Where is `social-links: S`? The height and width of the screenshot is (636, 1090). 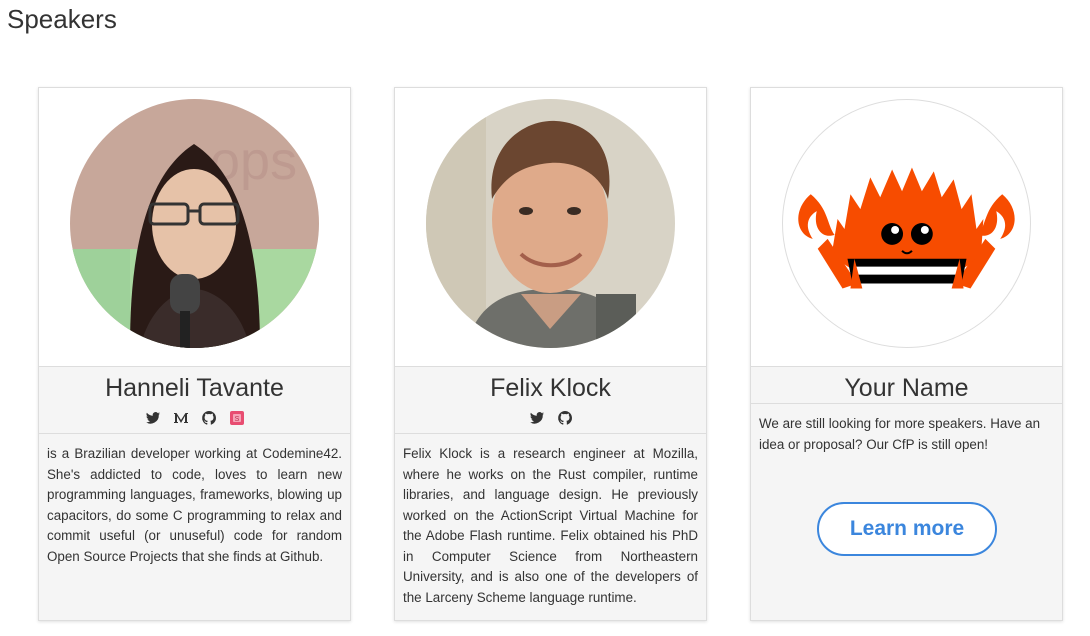
social-links: S is located at coordinates (194, 418).